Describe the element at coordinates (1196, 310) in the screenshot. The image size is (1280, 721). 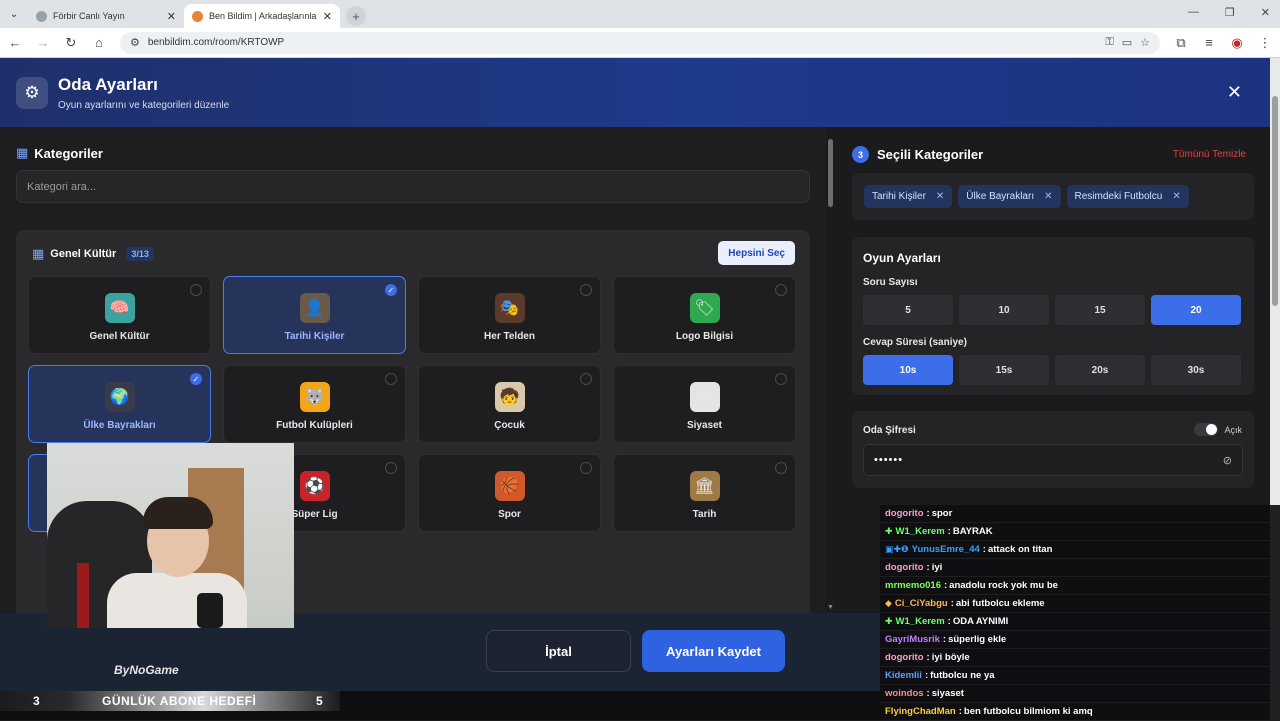
I see `question-count-option: 20` at that location.